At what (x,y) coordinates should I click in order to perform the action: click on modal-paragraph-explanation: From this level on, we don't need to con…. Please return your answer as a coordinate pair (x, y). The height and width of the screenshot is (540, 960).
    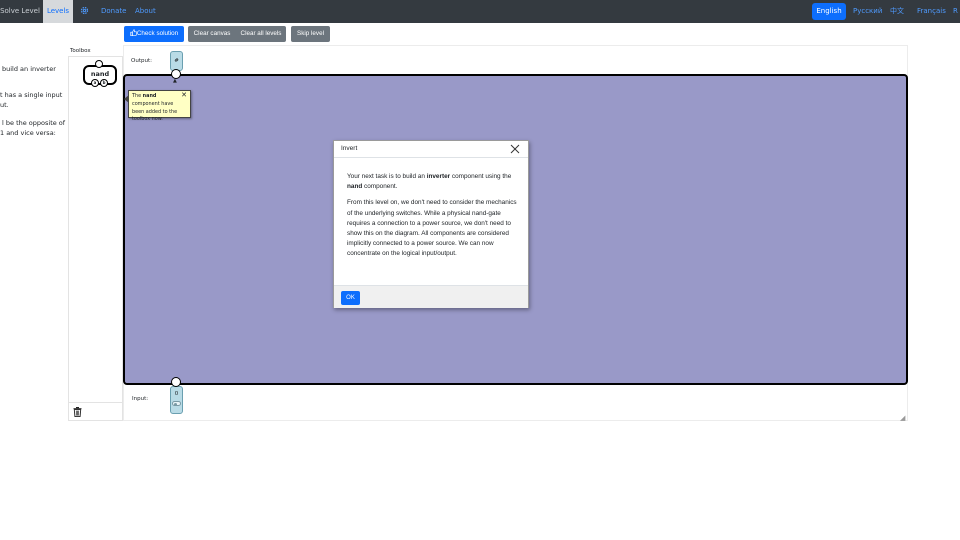
    Looking at the image, I should click on (432, 228).